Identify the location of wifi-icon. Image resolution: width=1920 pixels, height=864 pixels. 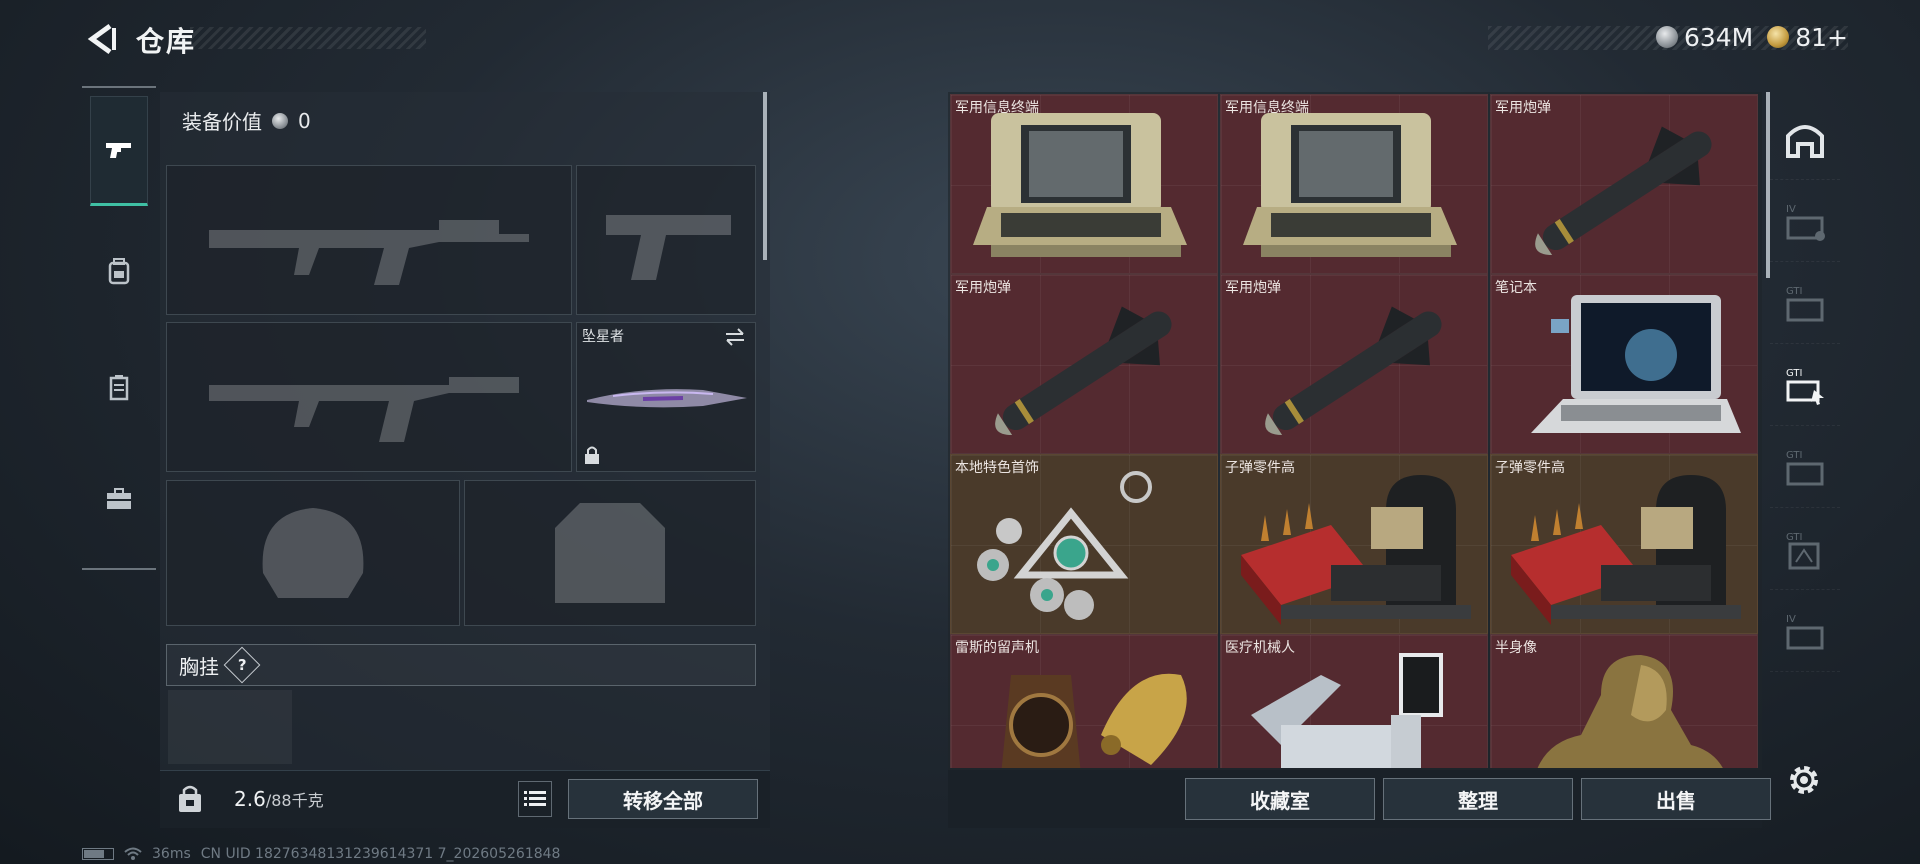
(133, 853).